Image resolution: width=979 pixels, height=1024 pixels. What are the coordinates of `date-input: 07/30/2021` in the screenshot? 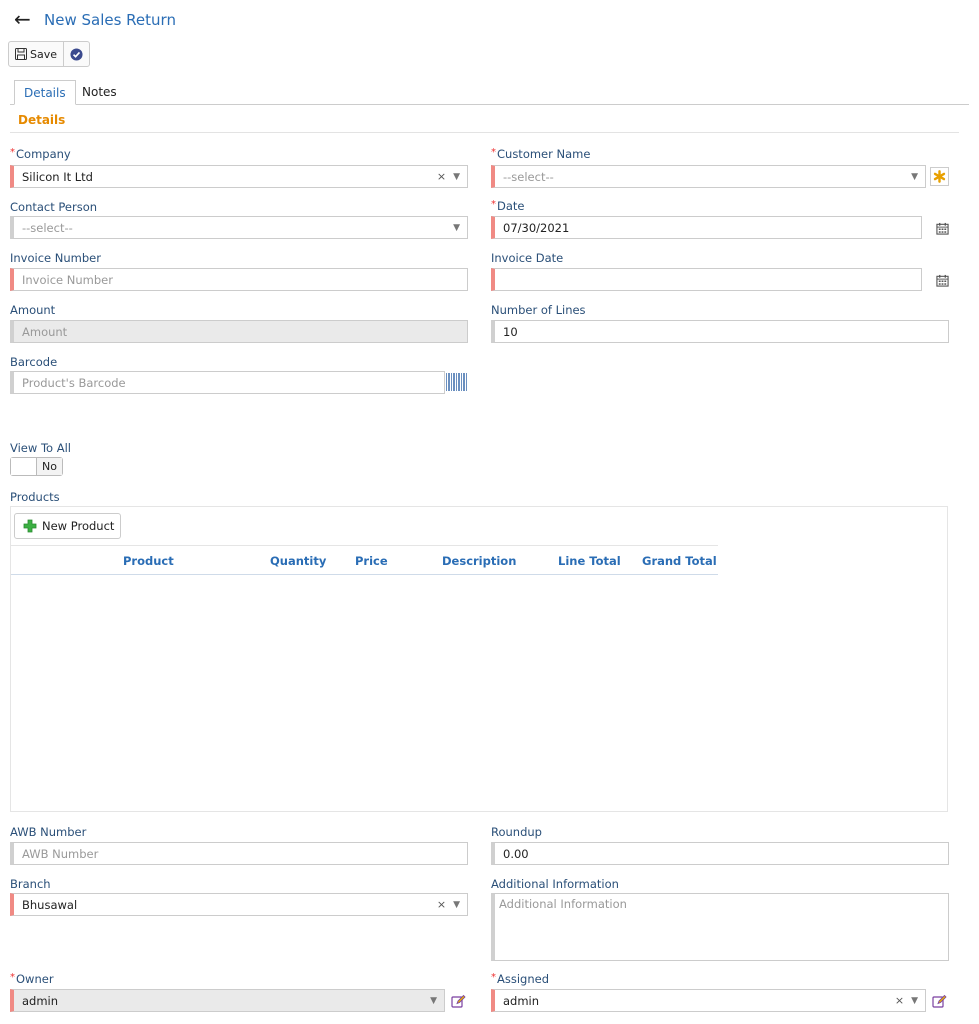 It's located at (706, 227).